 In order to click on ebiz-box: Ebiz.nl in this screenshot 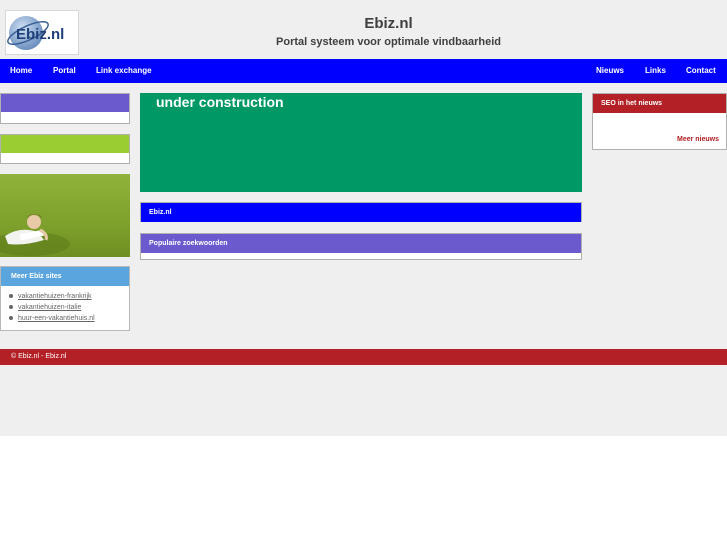, I will do `click(361, 212)`.